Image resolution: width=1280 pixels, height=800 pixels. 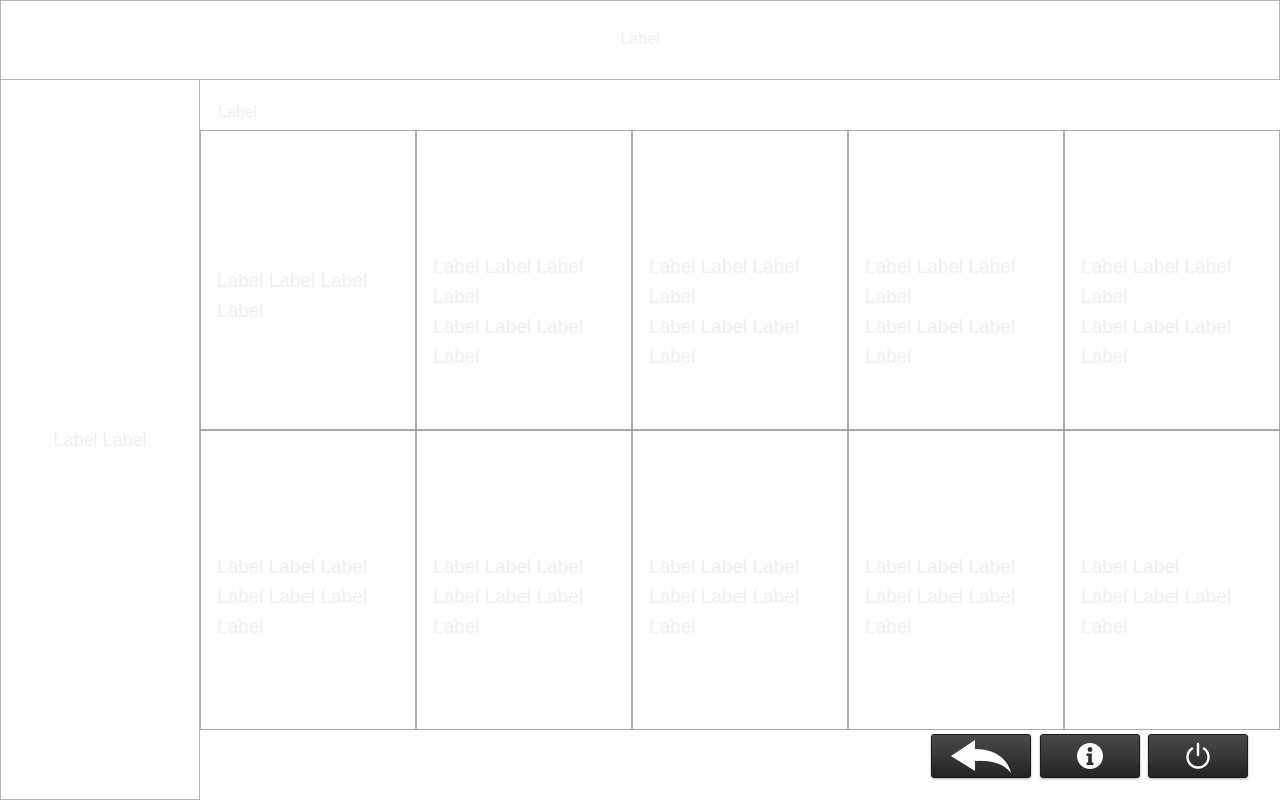 I want to click on sidebar-label: Label Label, so click(x=100, y=440).